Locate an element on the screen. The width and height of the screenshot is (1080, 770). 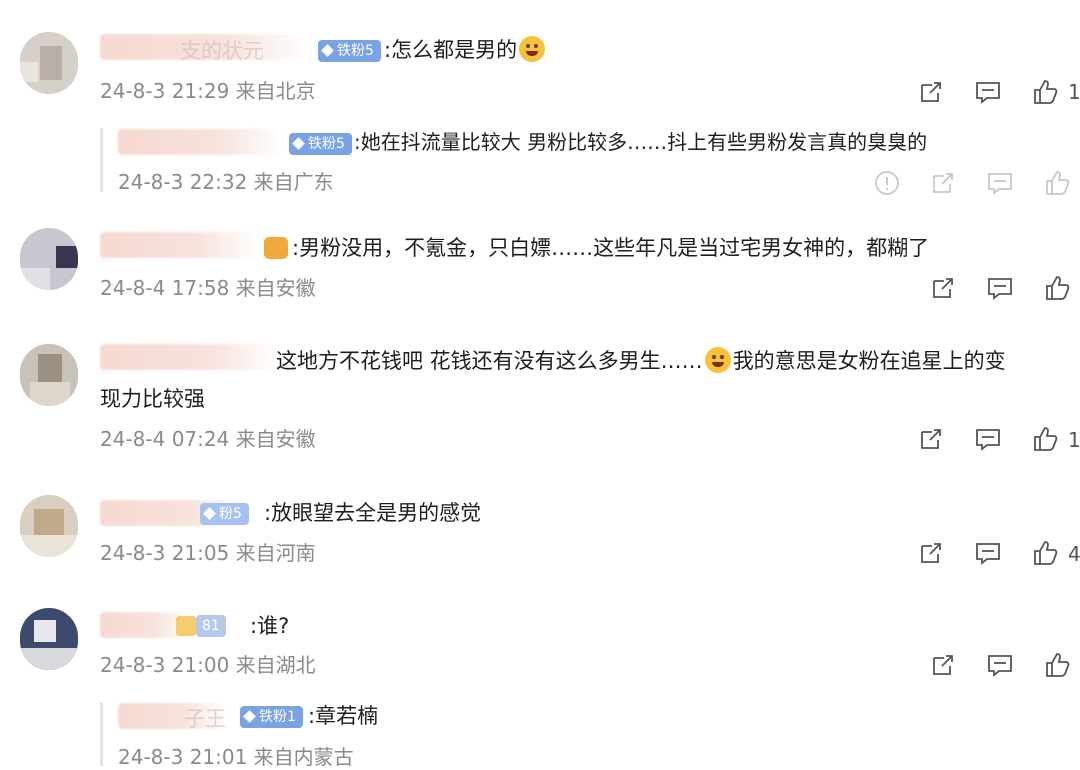
comment-meta: 24-8-4 07:24 来自安徽 is located at coordinates (208, 439).